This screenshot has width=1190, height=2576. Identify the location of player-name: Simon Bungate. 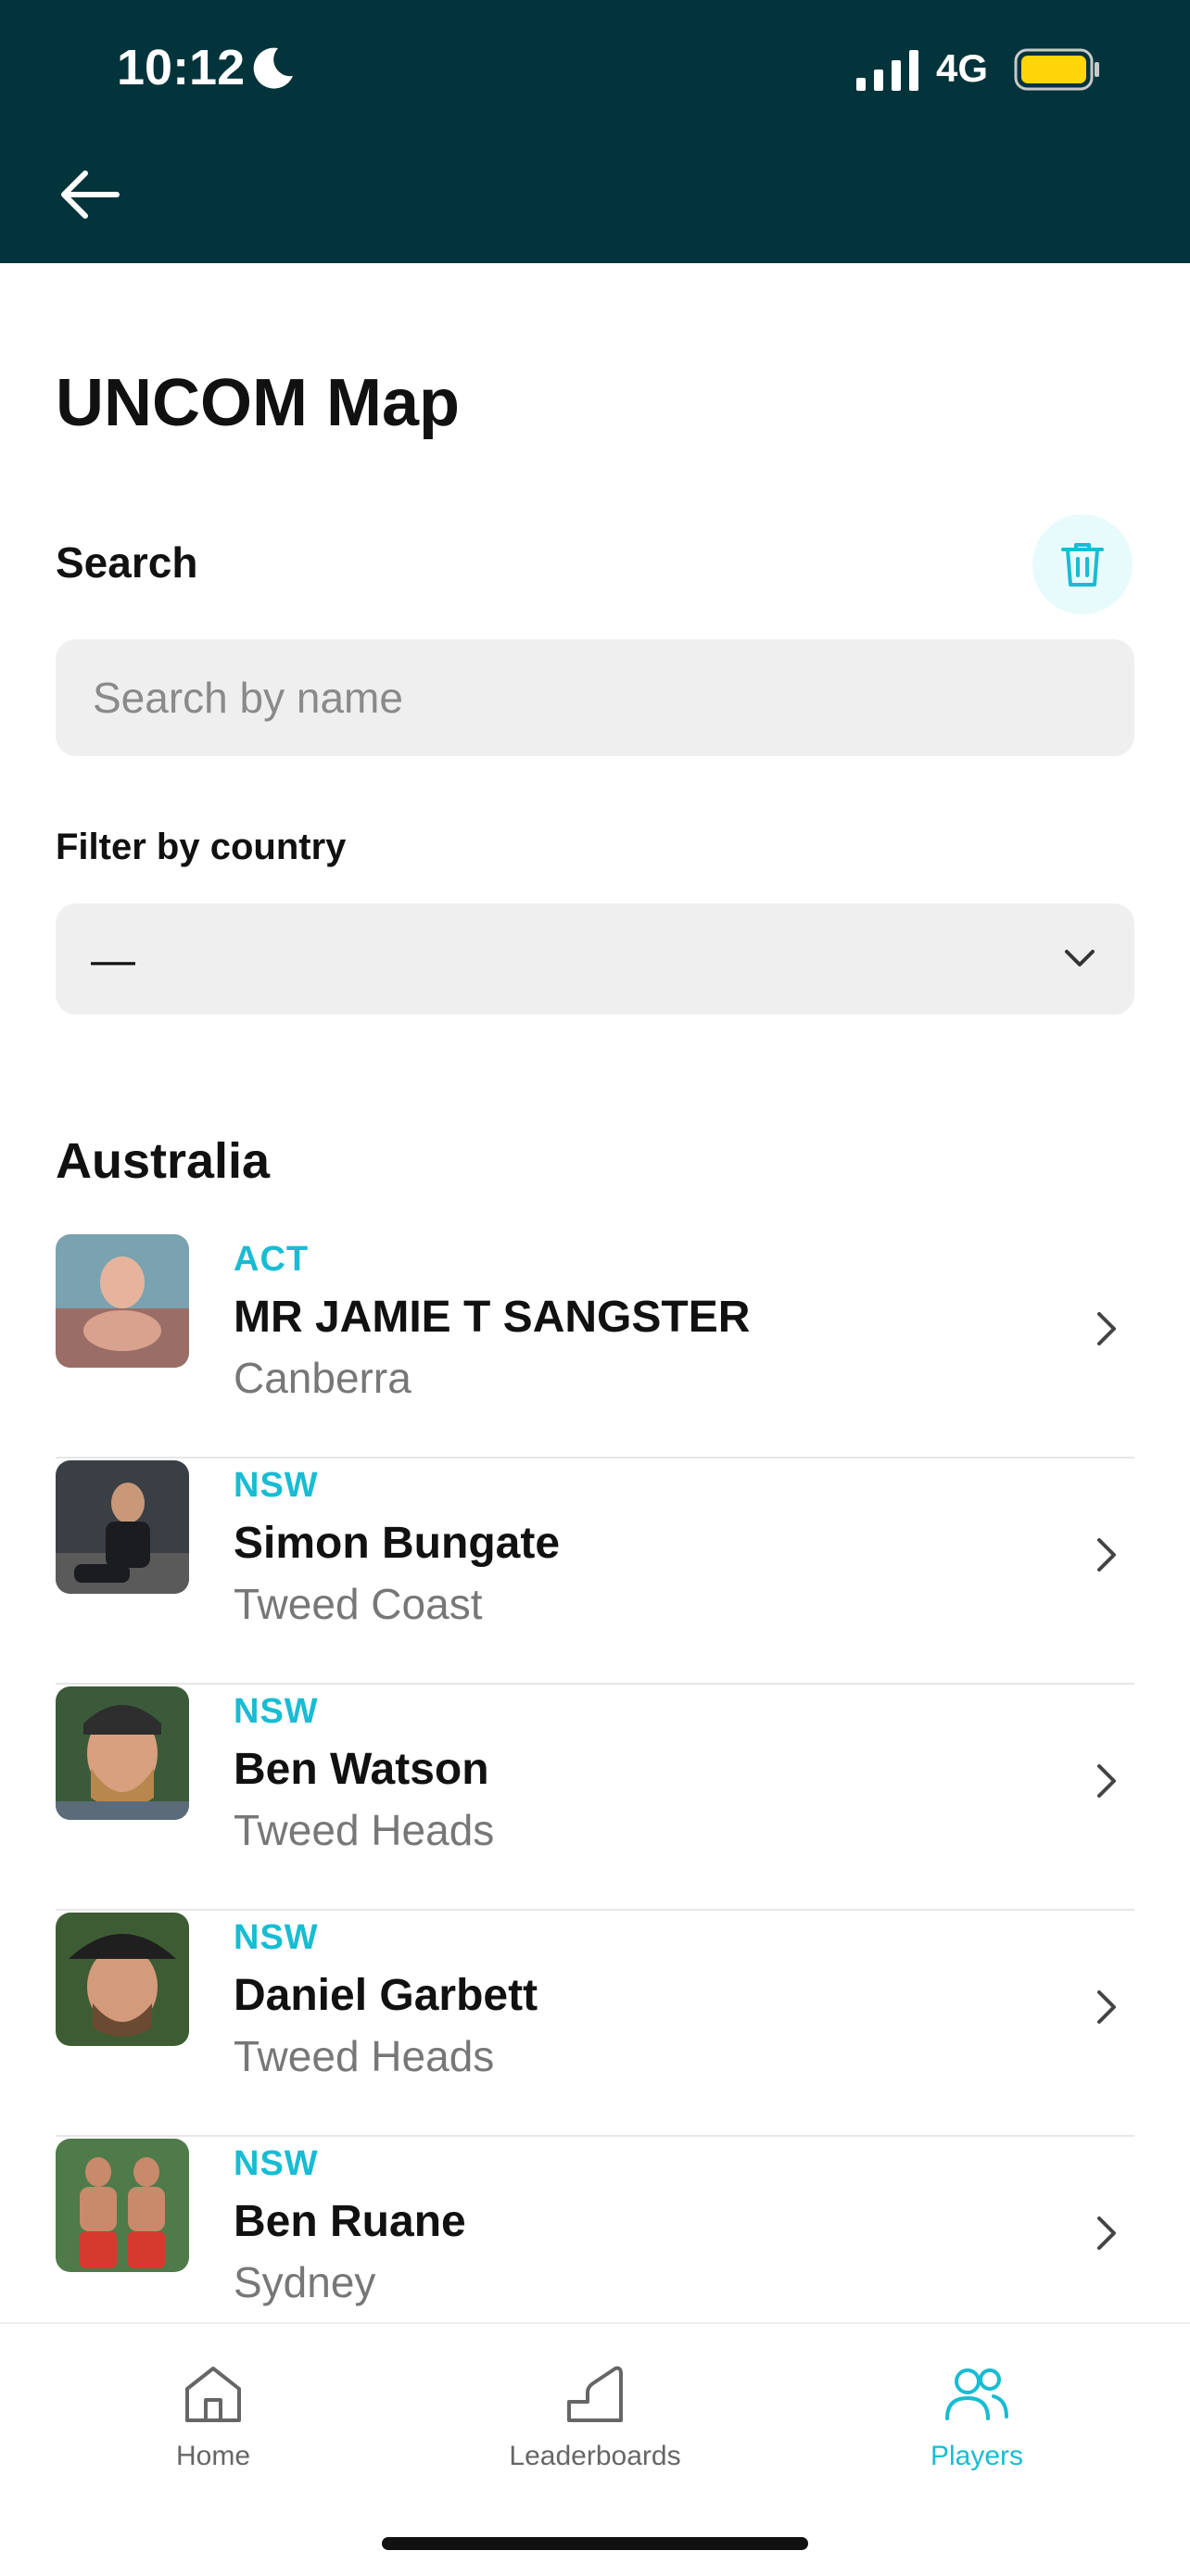
(397, 1543).